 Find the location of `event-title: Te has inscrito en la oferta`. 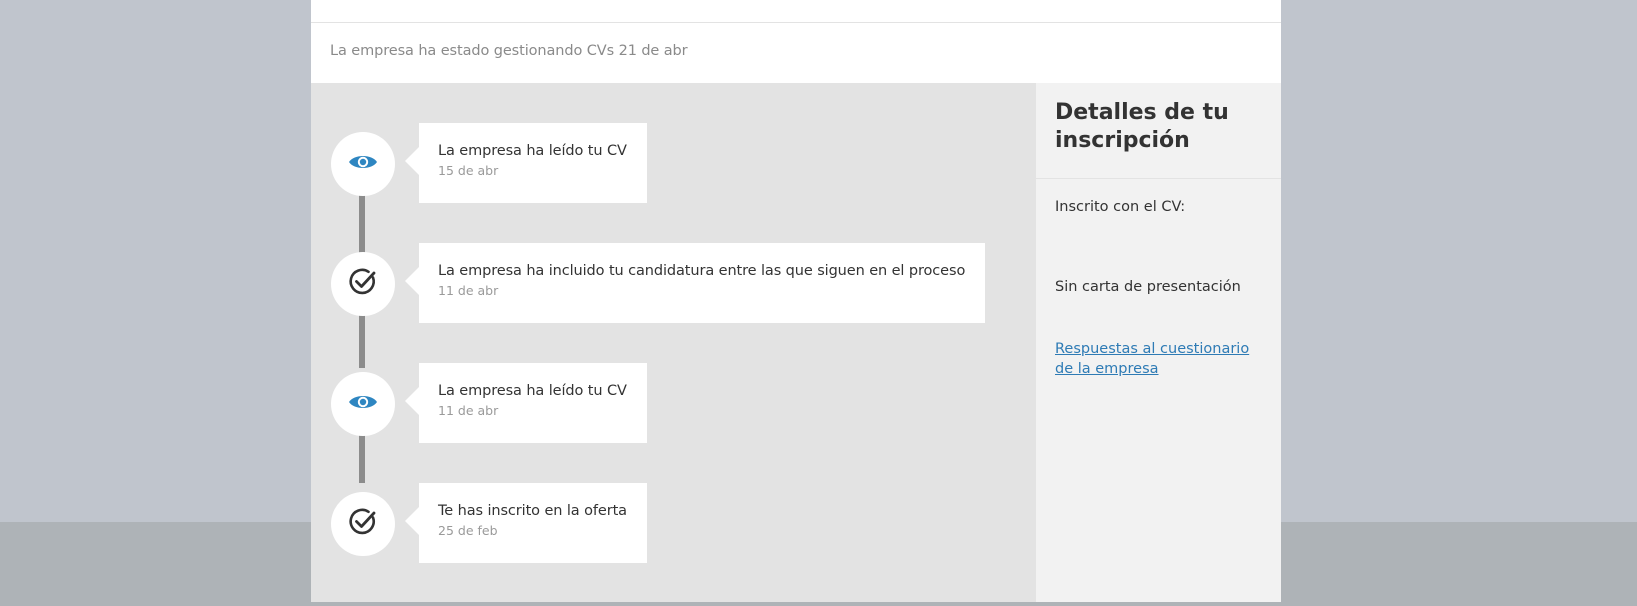

event-title: Te has inscrito en la oferta is located at coordinates (532, 511).